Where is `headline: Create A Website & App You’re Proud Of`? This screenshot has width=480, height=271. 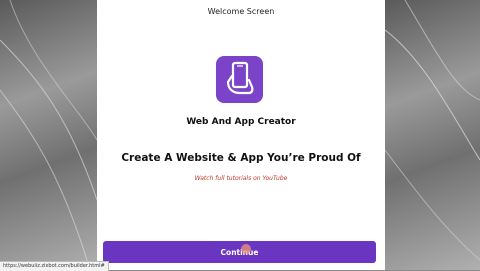 headline: Create A Website & App You’re Proud Of is located at coordinates (241, 158).